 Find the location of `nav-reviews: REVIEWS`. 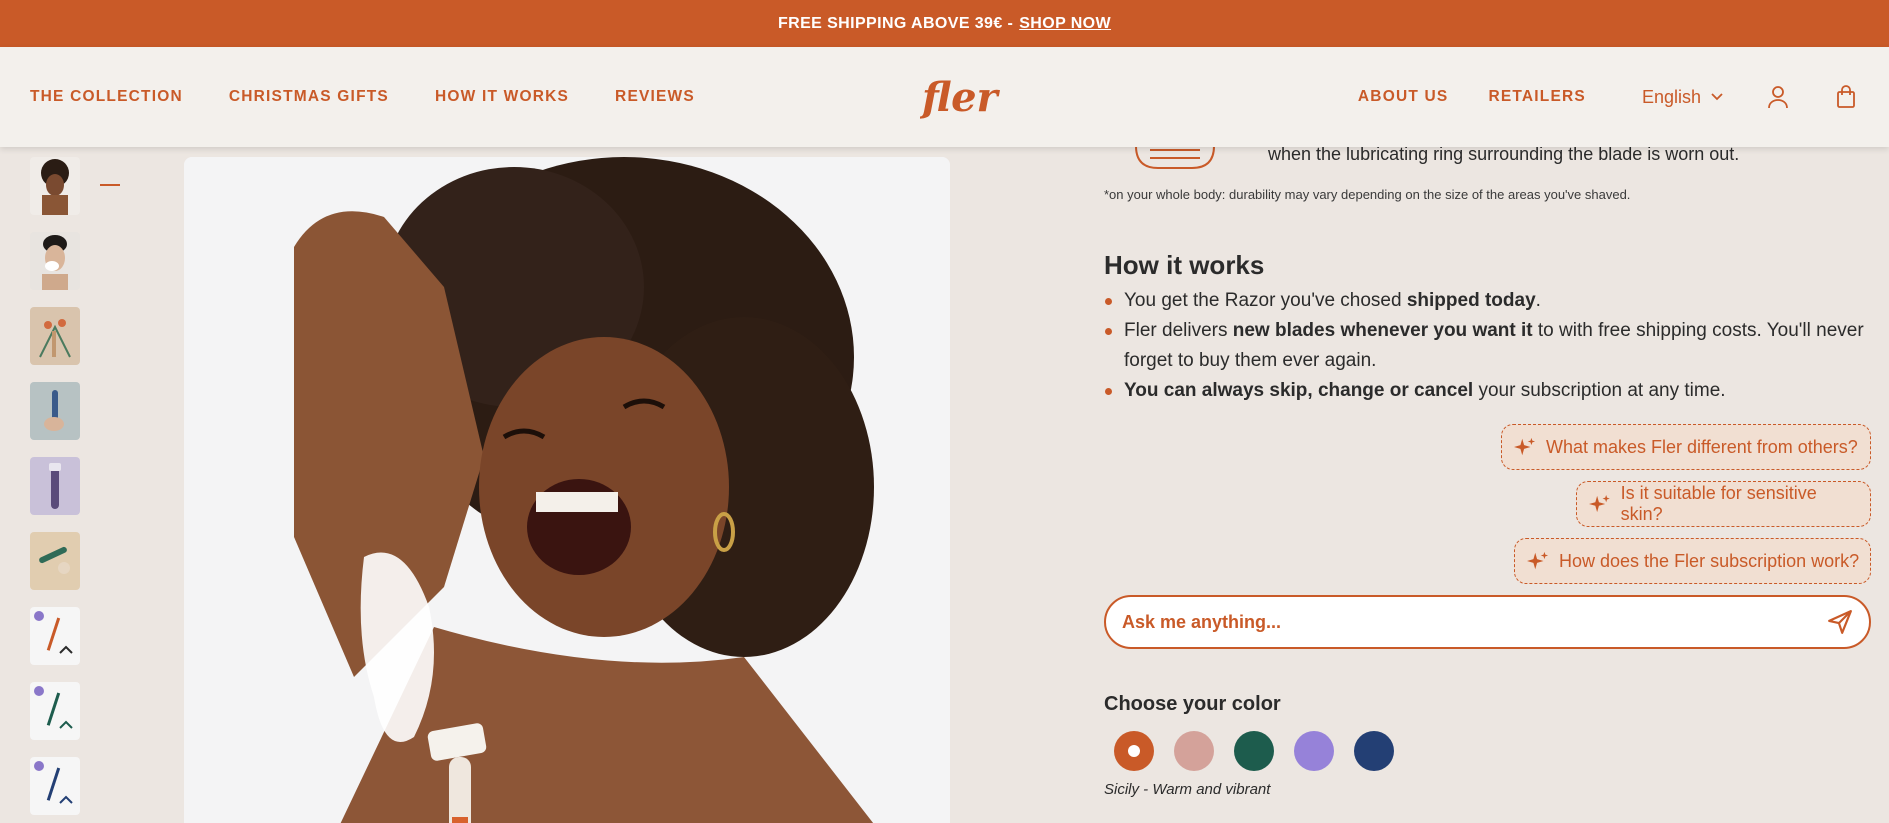

nav-reviews: REVIEWS is located at coordinates (655, 97).